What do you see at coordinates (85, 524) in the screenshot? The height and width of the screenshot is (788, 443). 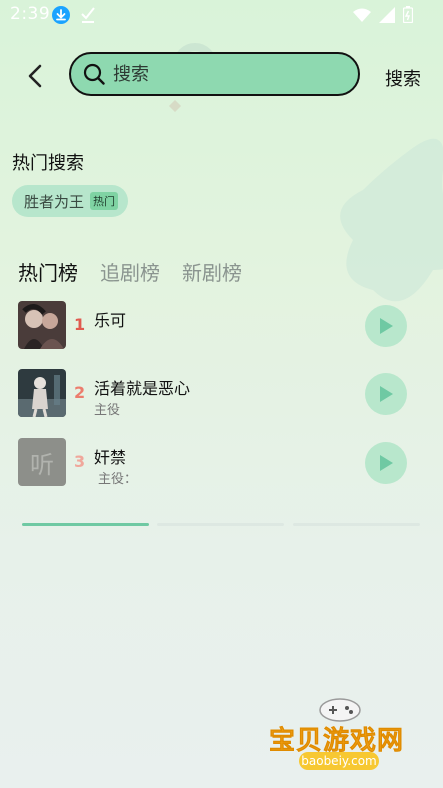 I see `pager-indicator-active` at bounding box center [85, 524].